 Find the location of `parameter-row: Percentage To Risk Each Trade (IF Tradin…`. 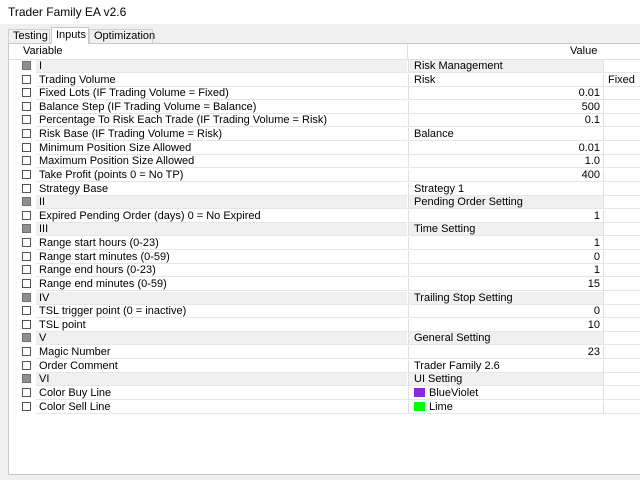

parameter-row: Percentage To Risk Each Trade (IF Tradin… is located at coordinates (324, 121).